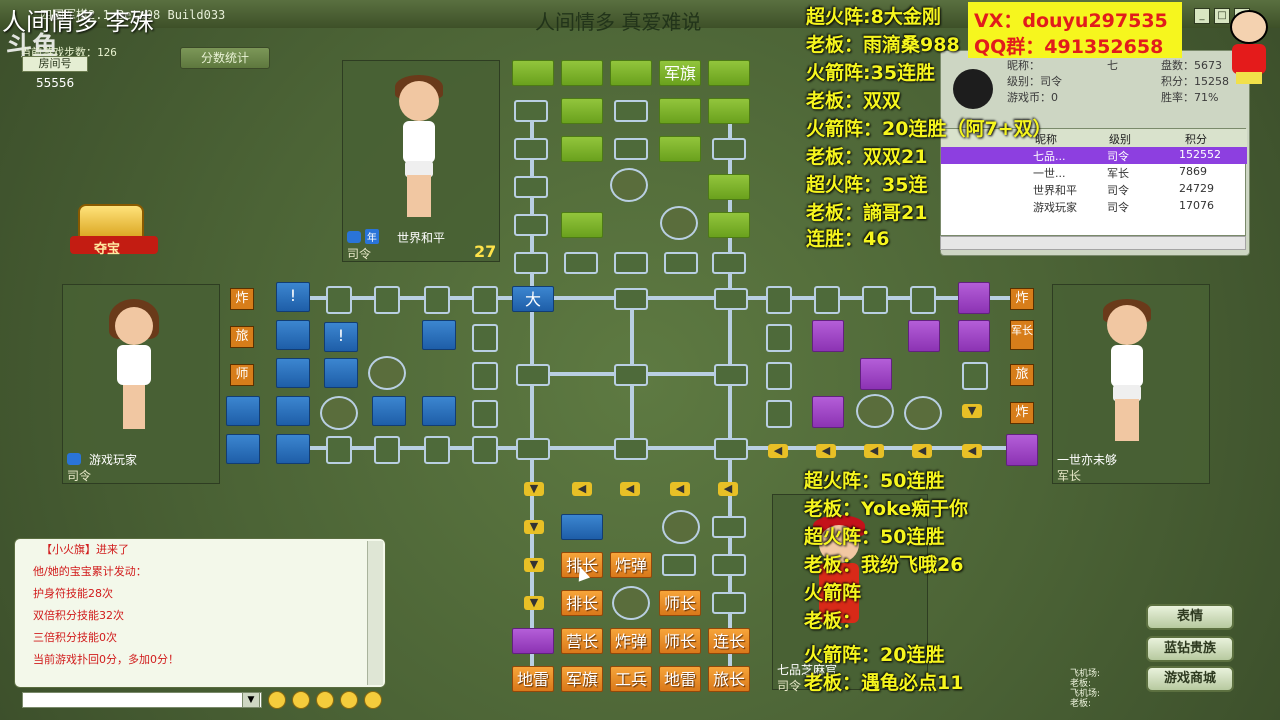  I want to click on table-scrollbar, so click(1093, 243).